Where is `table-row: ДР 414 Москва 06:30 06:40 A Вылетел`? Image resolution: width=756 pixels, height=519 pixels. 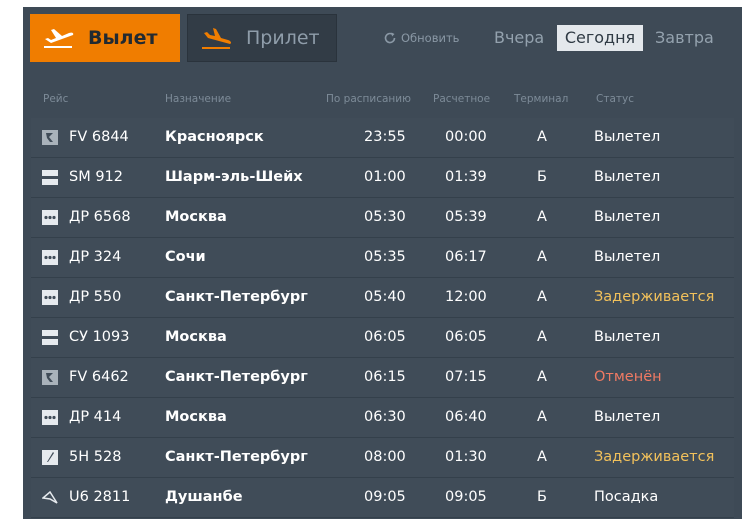
table-row: ДР 414 Москва 06:30 06:40 A Вылетел is located at coordinates (382, 418).